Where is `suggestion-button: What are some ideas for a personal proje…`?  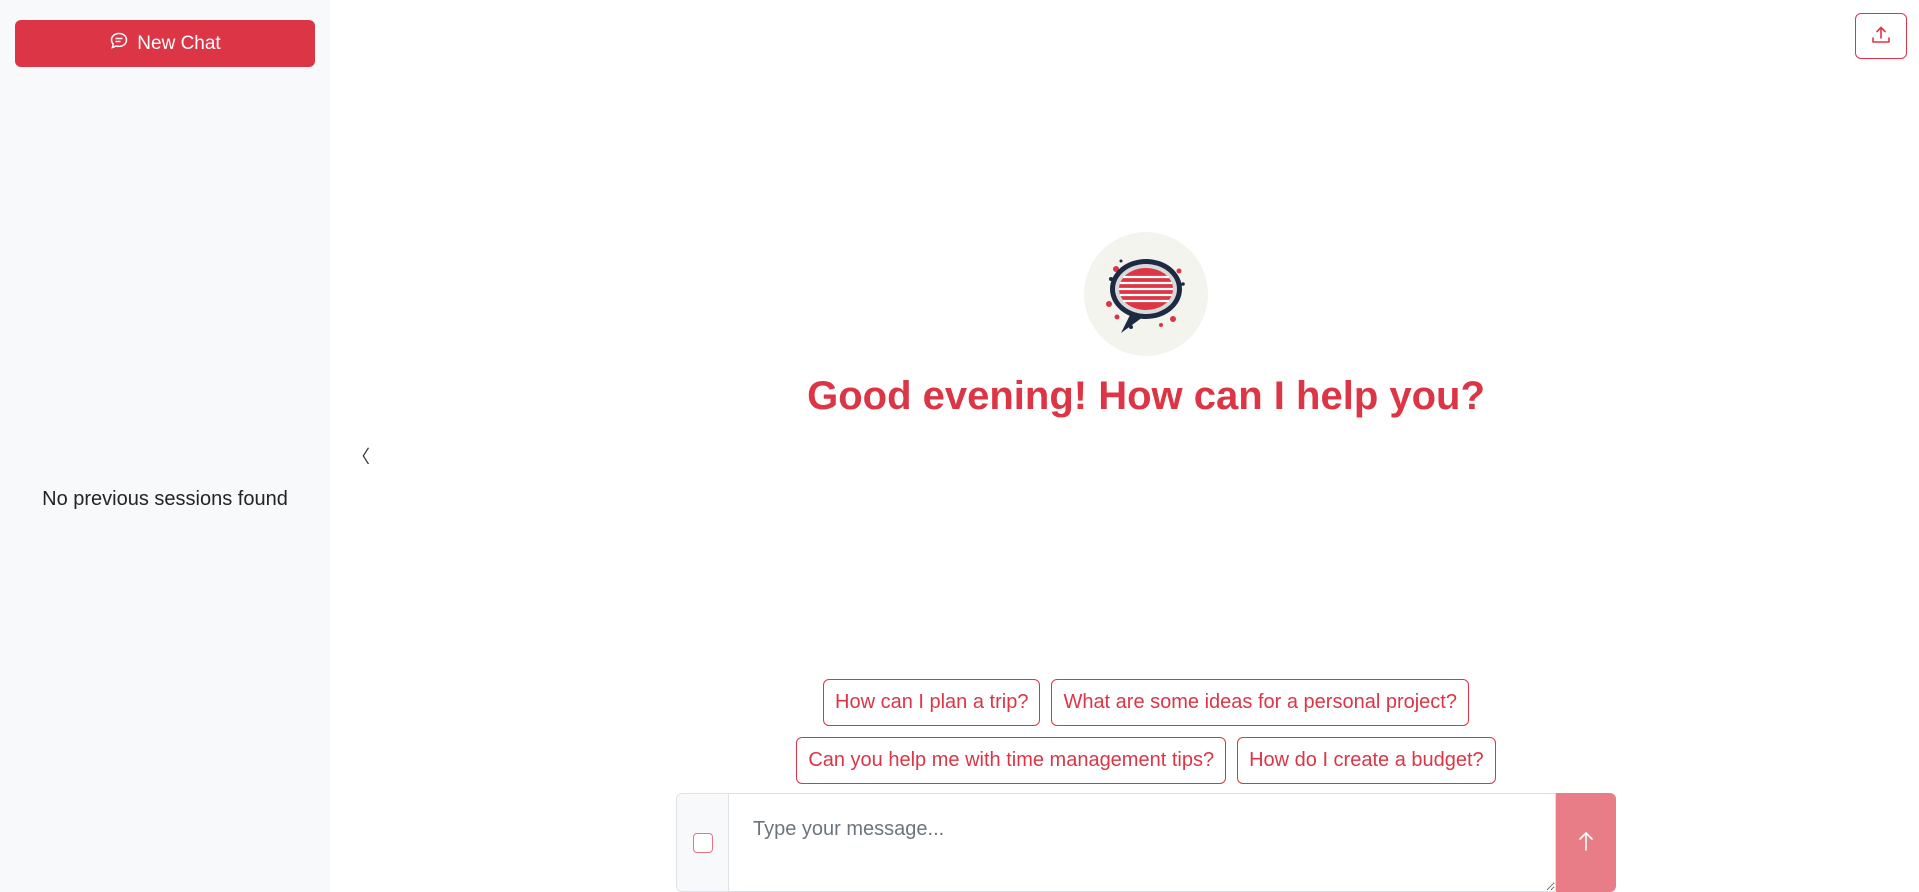
suggestion-button: What are some ideas for a personal proje… is located at coordinates (1260, 702).